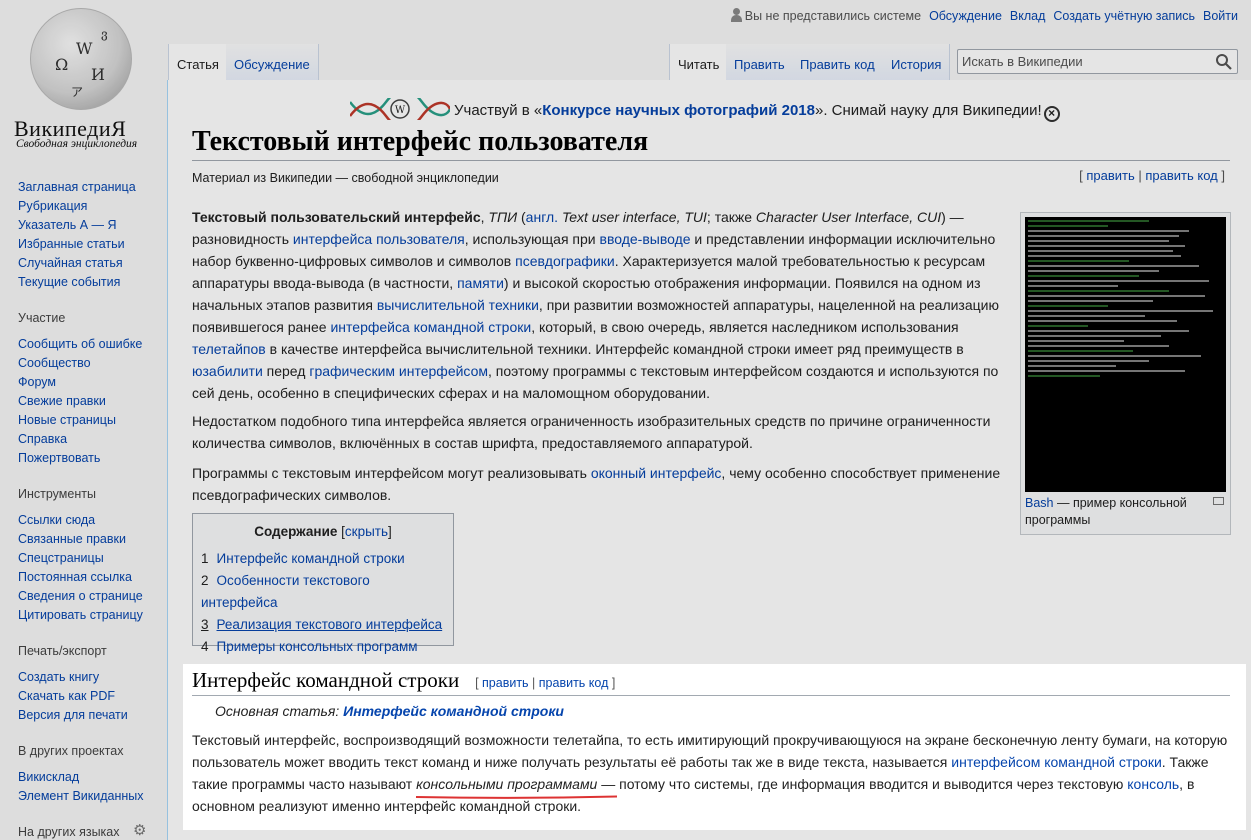  I want to click on sidebar-item-index: Указатель А — Я, so click(67, 225).